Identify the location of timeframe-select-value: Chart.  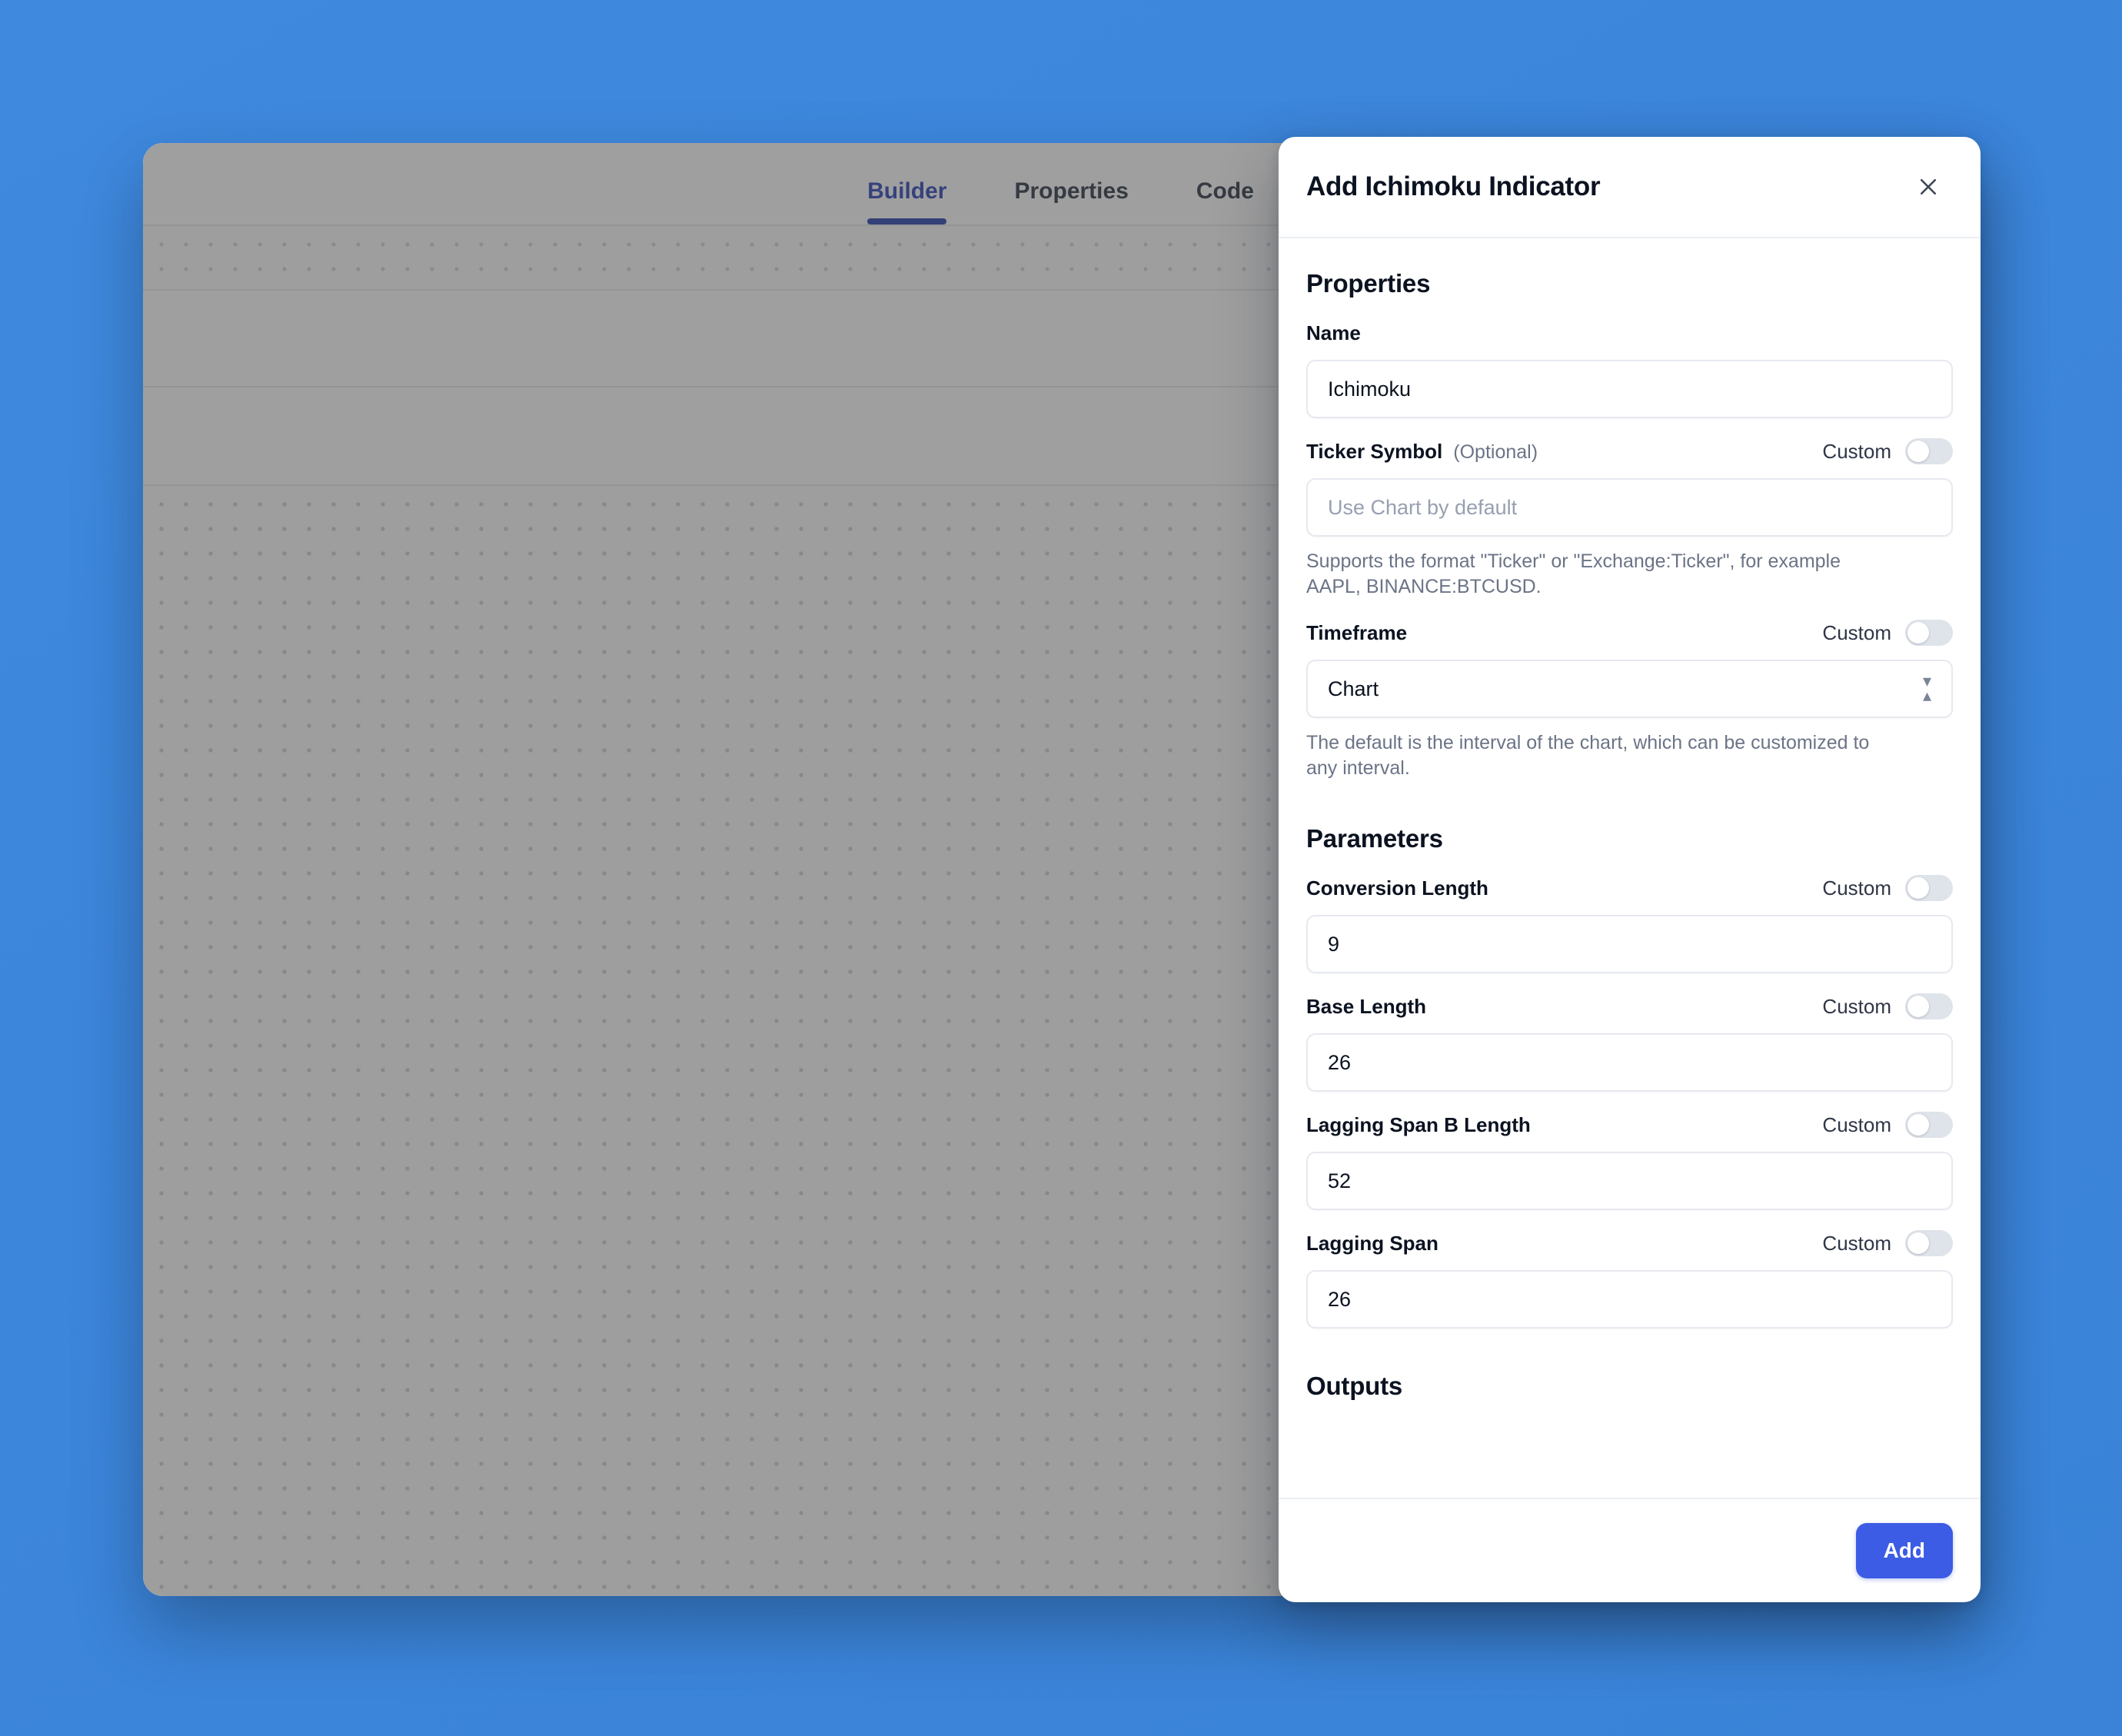
(1353, 688).